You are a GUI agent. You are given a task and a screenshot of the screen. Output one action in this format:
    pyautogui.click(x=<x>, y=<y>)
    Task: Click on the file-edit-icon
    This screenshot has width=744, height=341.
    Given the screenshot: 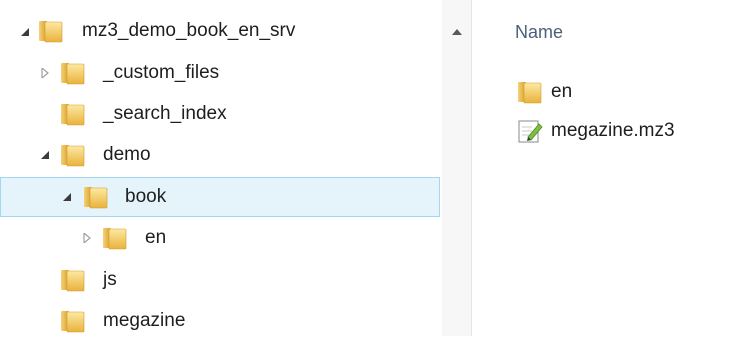 What is the action you would take?
    pyautogui.click(x=530, y=131)
    